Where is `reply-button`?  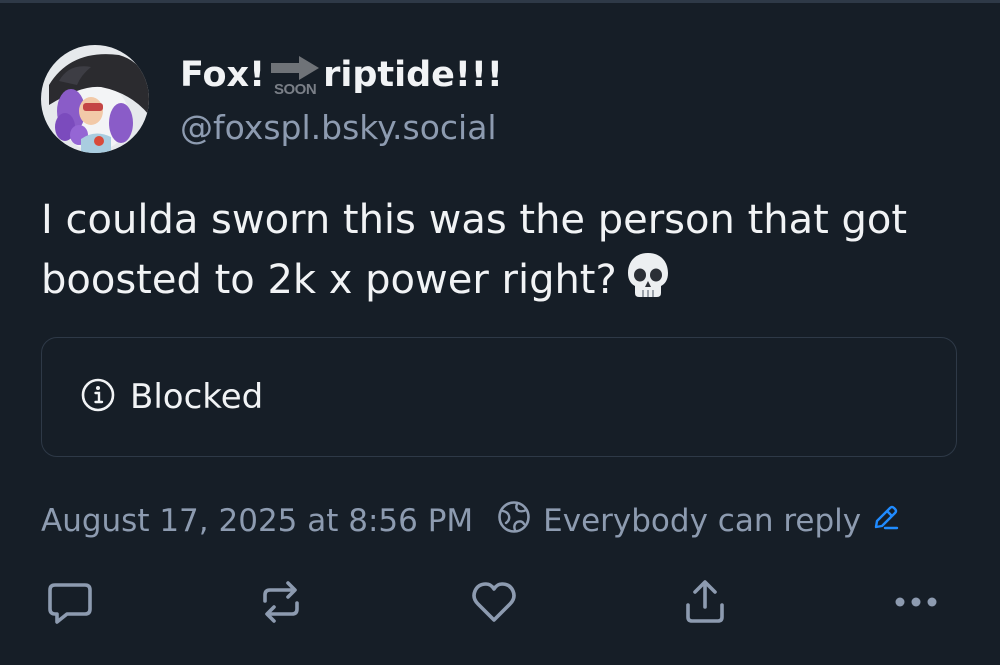
reply-button is located at coordinates (70, 602).